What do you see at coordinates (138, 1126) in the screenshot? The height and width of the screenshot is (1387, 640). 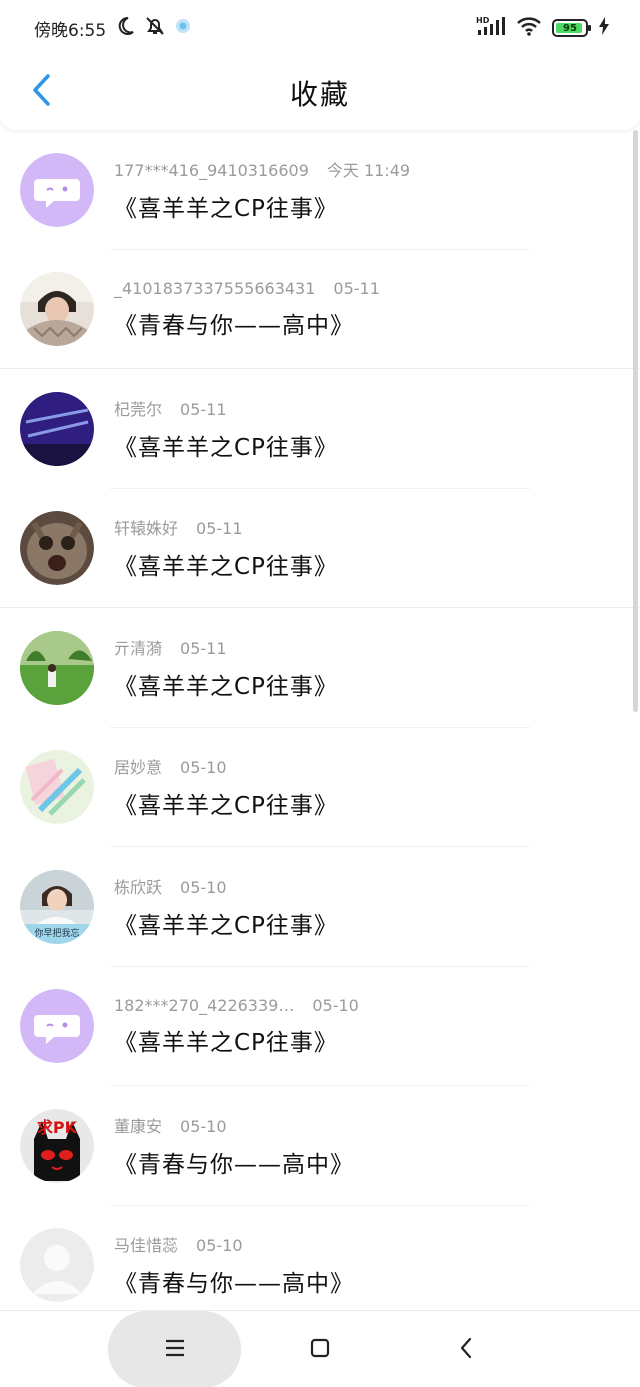 I see `user-name: 董康安` at bounding box center [138, 1126].